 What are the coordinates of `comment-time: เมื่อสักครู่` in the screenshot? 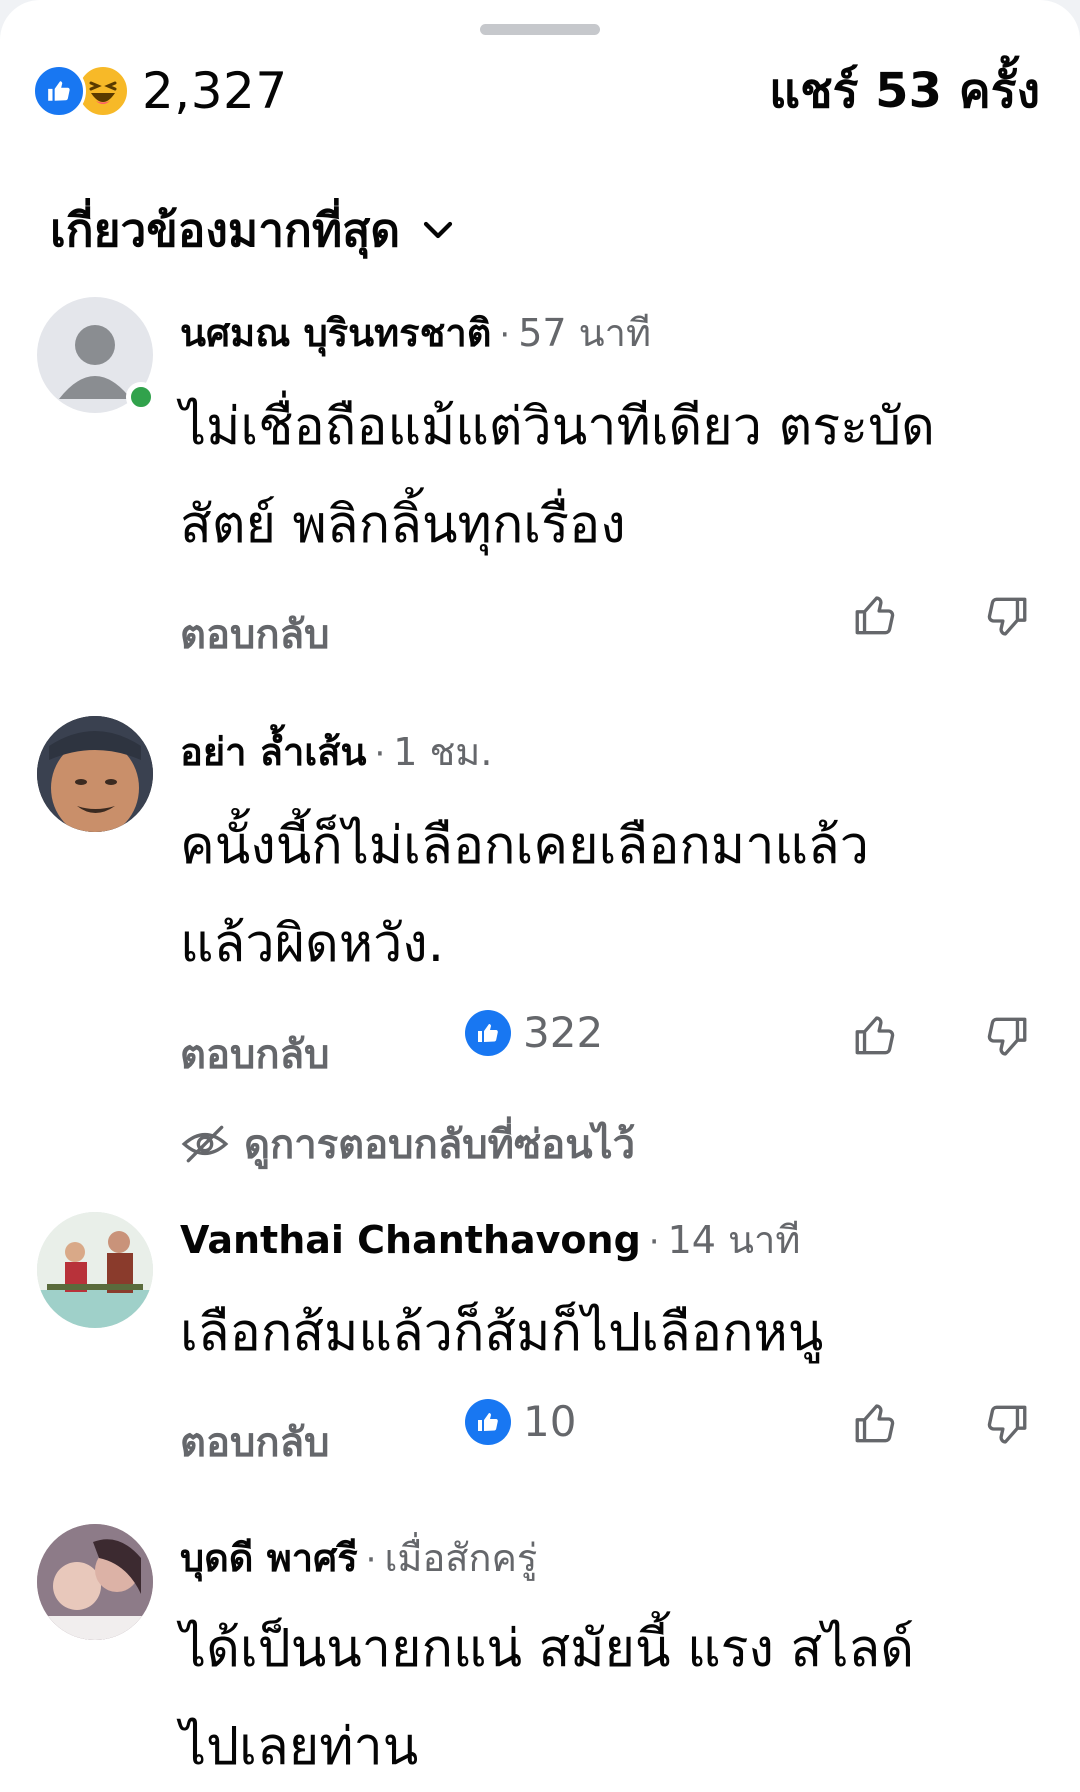 It's located at (460, 1558).